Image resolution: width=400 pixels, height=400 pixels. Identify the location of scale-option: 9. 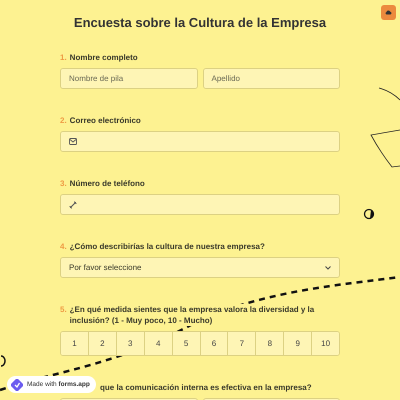
(298, 343).